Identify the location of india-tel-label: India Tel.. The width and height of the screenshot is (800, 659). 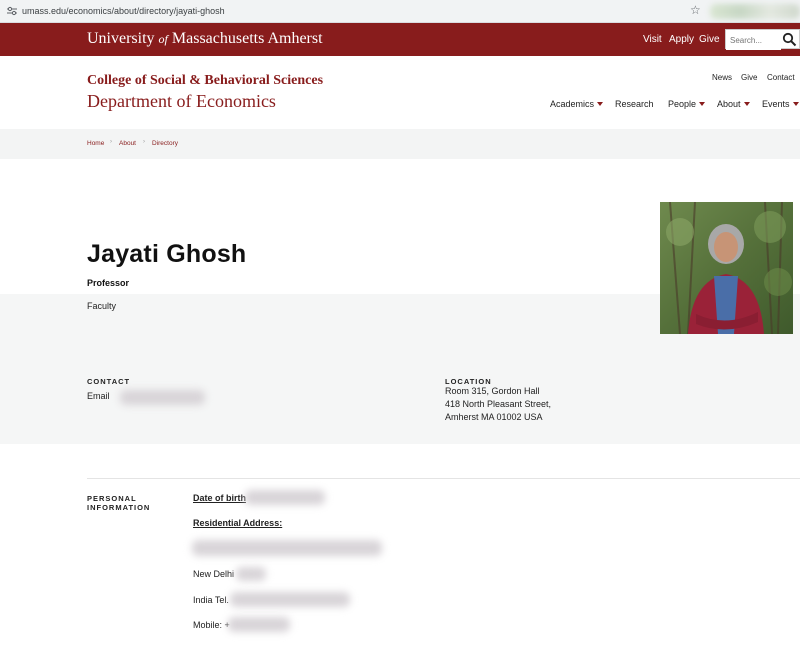
(211, 600).